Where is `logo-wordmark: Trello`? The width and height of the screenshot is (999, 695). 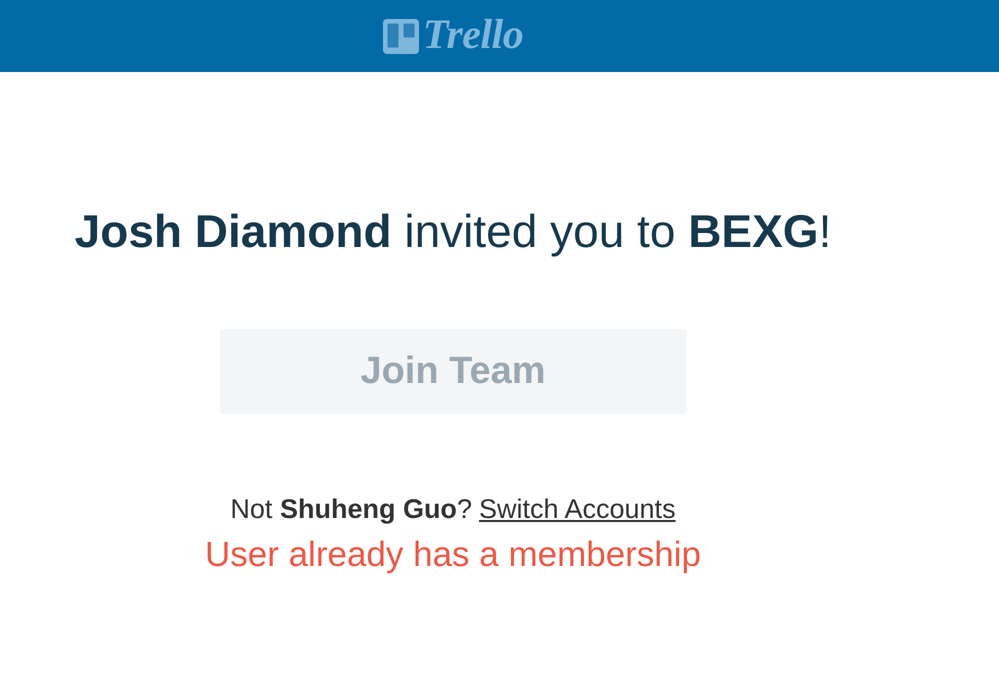
logo-wordmark: Trello is located at coordinates (473, 35).